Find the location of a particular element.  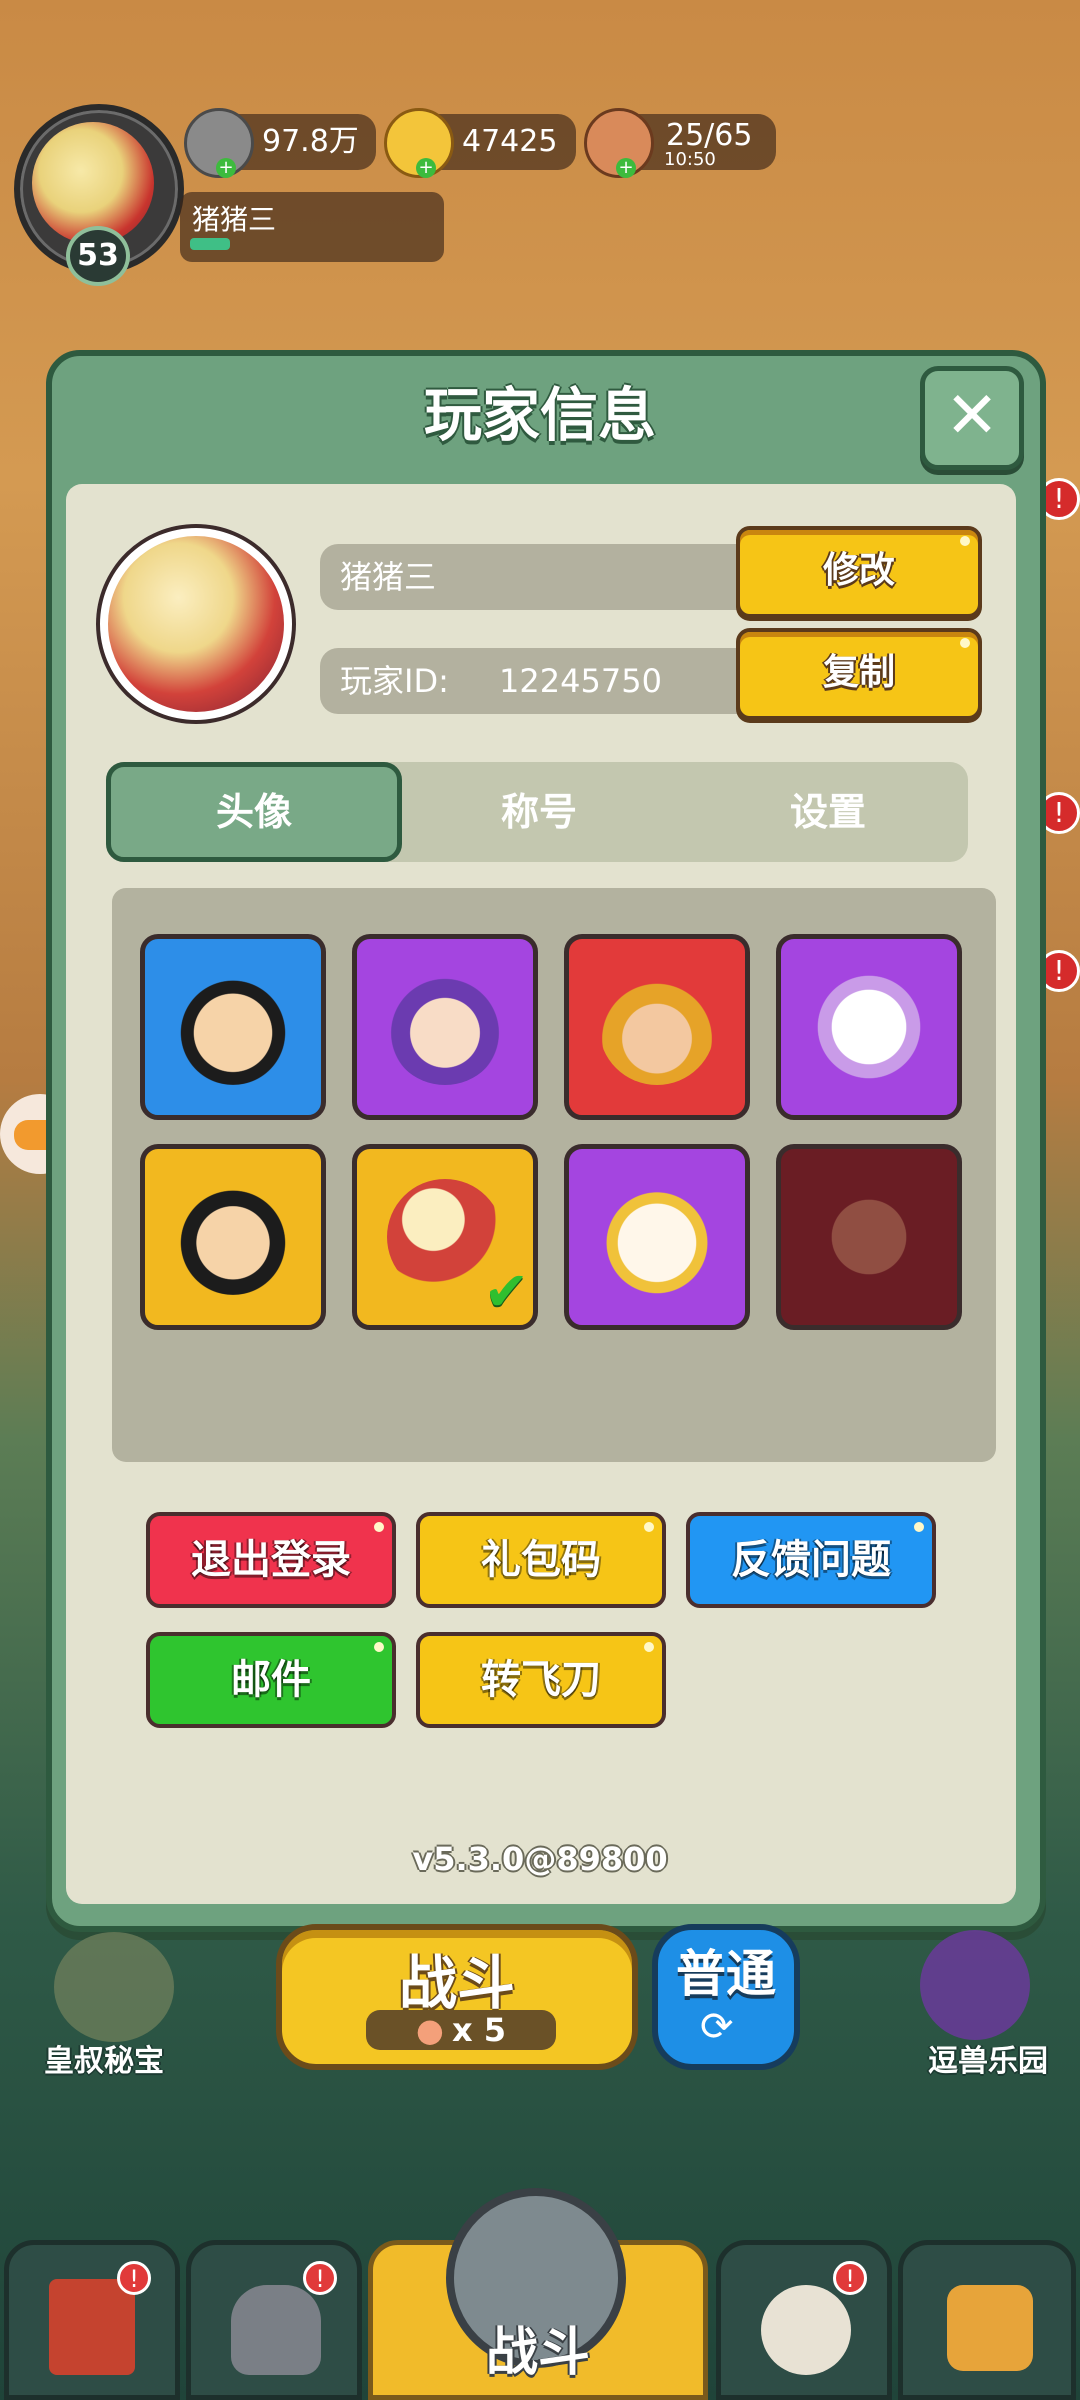

mail-label: 邮件 is located at coordinates (271, 1680).